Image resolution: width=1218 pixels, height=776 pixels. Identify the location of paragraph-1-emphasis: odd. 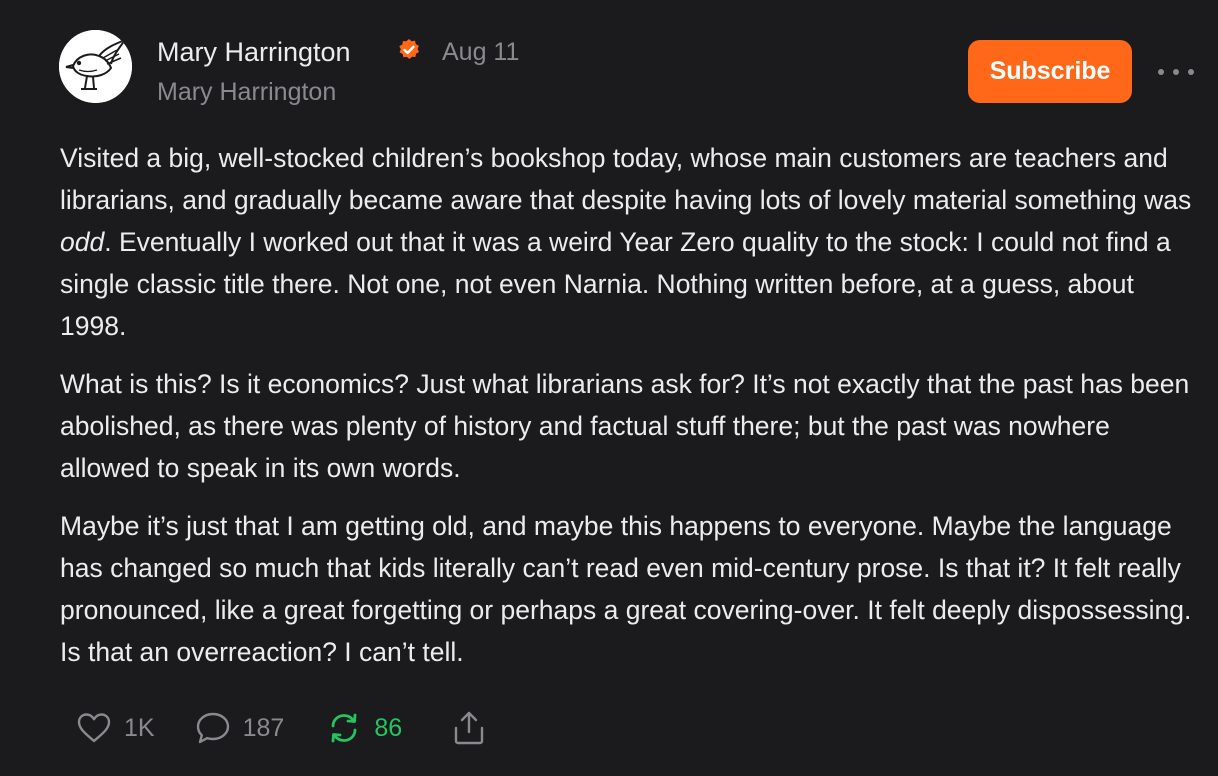
(82, 242).